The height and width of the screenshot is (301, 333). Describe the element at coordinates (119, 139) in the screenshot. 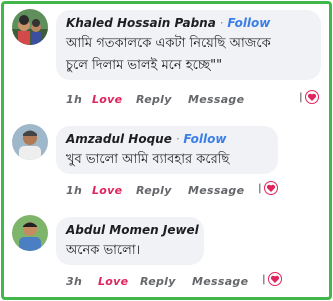

I see `author-name: Amzadul Hoque` at that location.